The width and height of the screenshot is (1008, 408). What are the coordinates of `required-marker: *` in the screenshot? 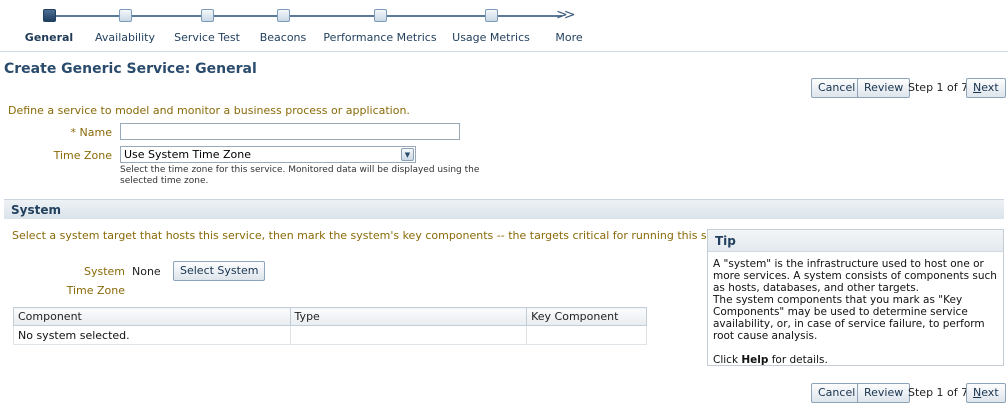 It's located at (73, 132).